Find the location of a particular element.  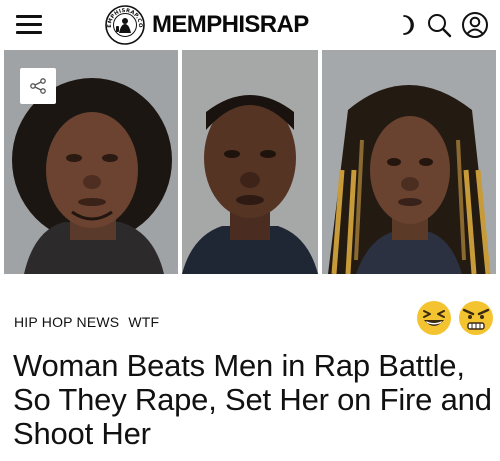

share-icon is located at coordinates (38, 86).